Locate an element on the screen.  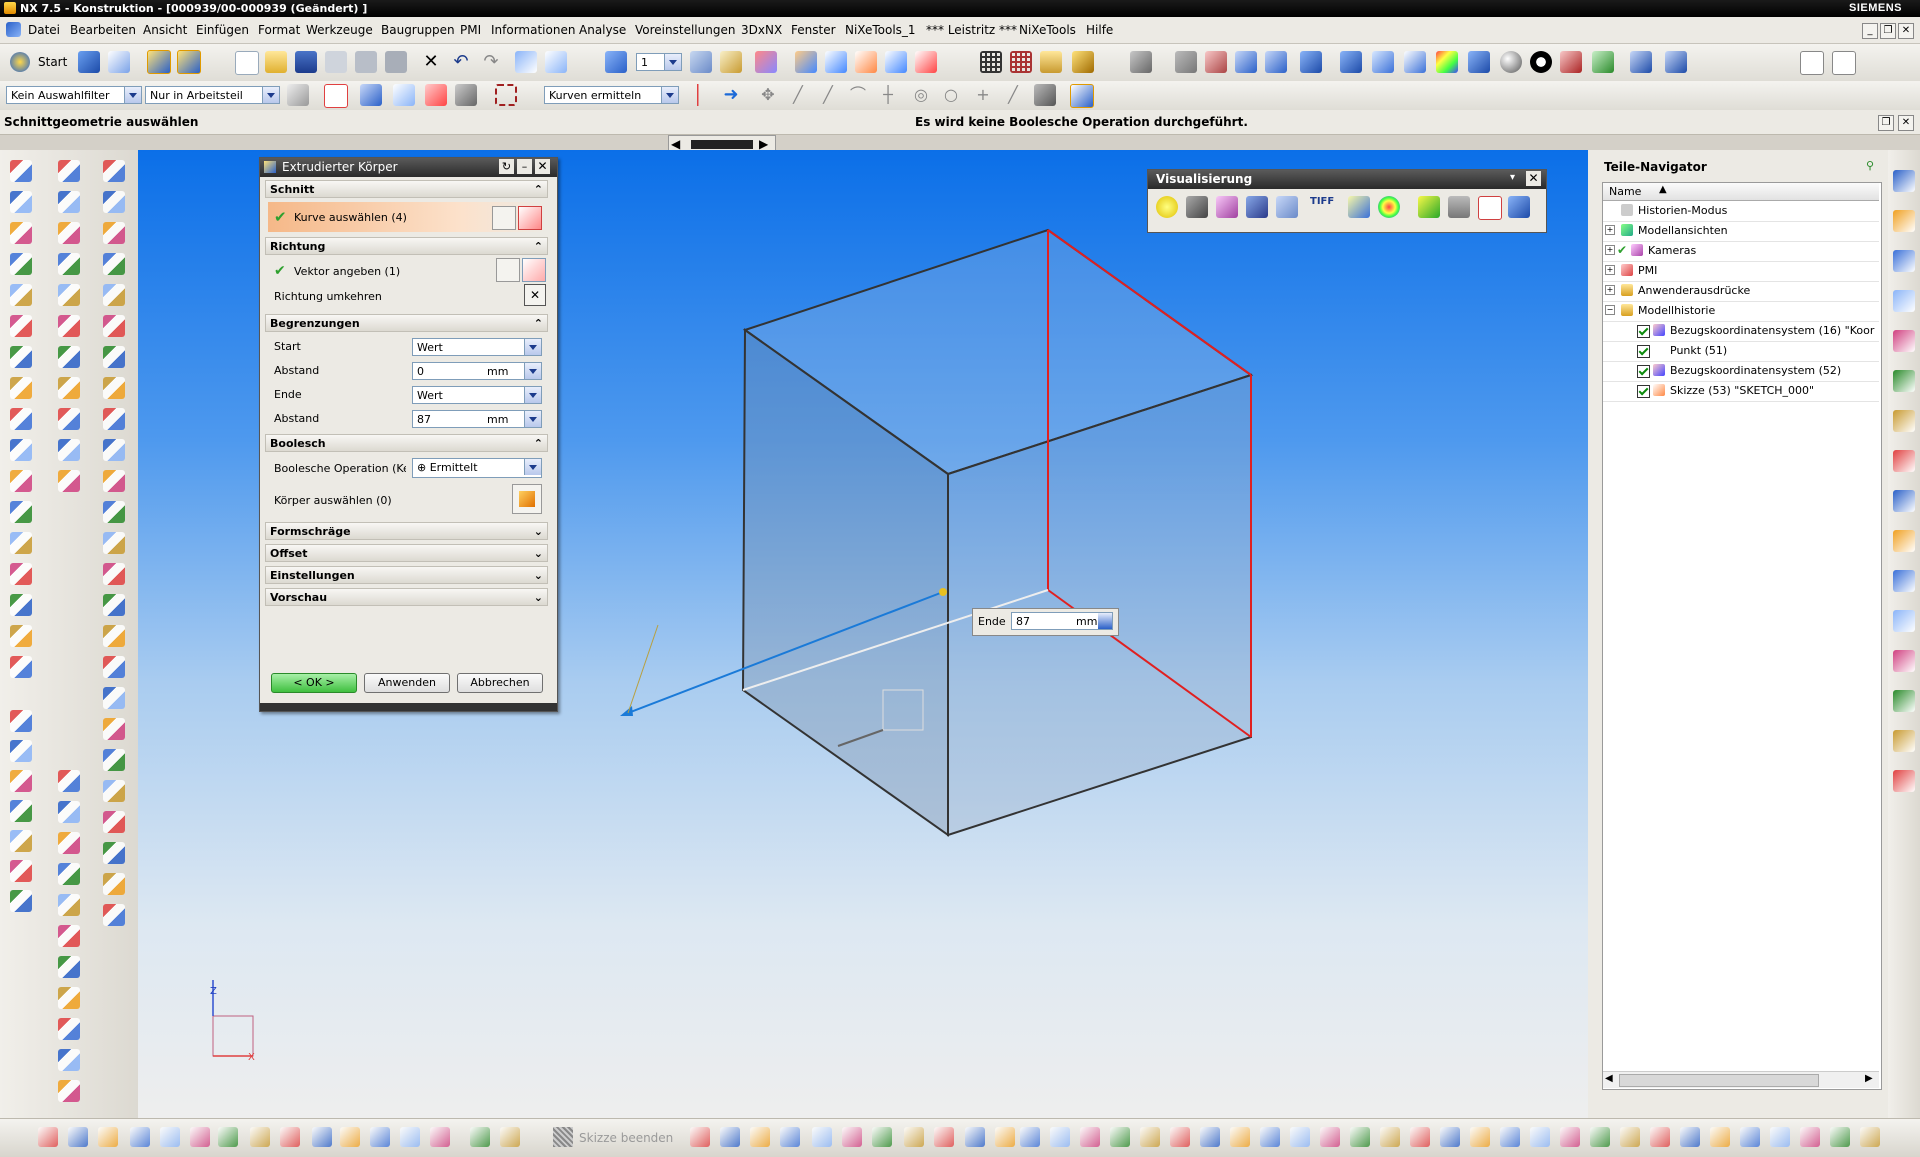
shaded-box-icon is located at coordinates (1519, 207).